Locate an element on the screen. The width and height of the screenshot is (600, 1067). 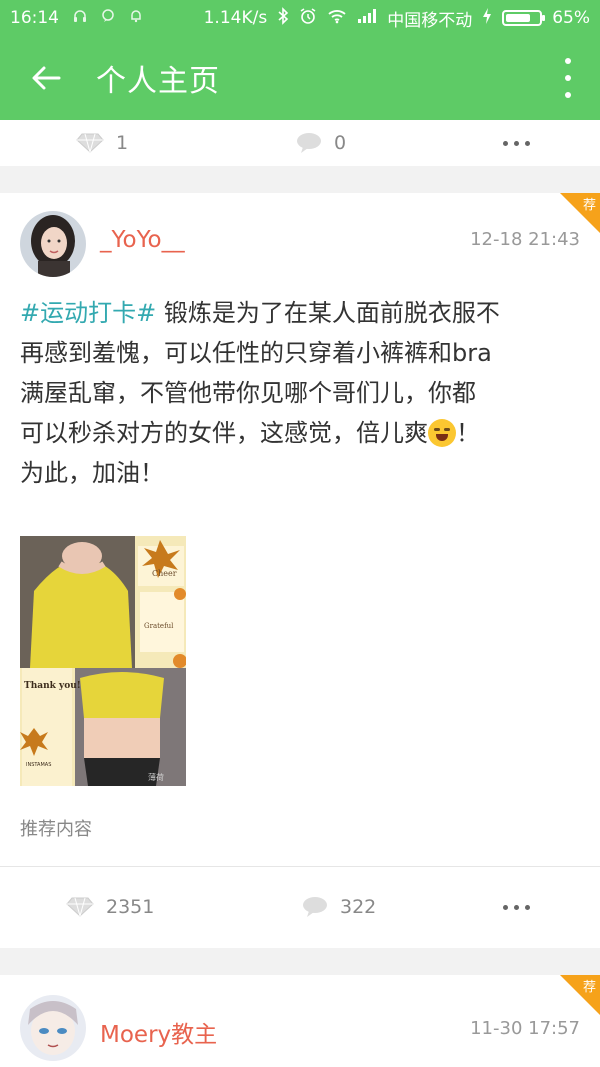
alarm-icon is located at coordinates (308, 18).